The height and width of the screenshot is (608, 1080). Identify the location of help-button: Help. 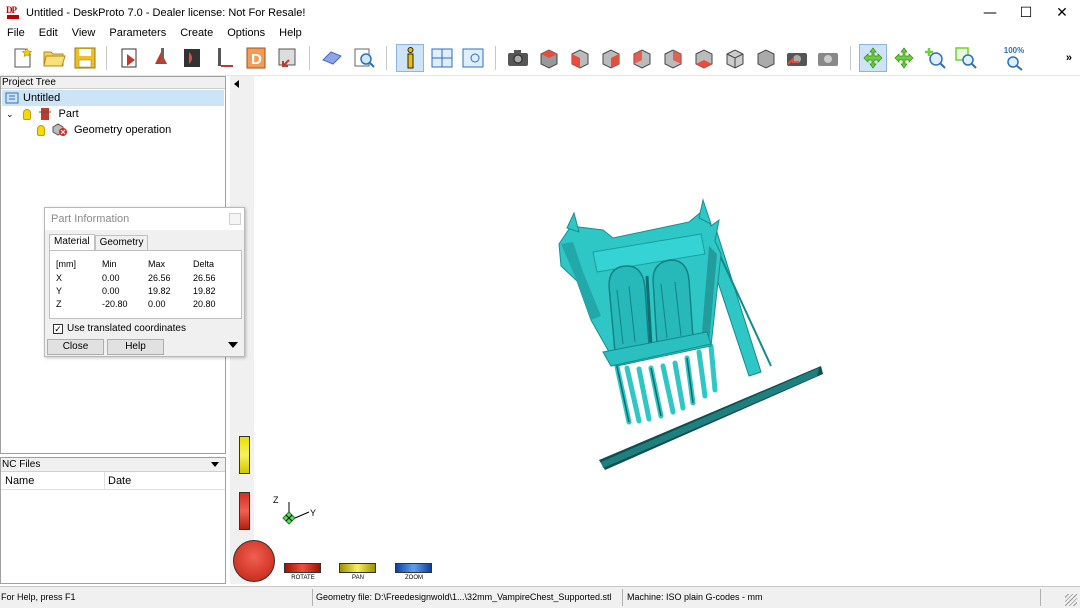
(135, 347).